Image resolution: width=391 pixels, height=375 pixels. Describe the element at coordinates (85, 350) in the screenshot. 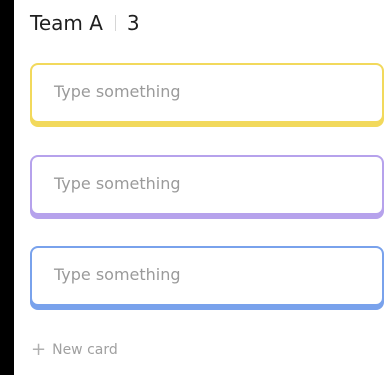

I see `new-card-label: New card` at that location.